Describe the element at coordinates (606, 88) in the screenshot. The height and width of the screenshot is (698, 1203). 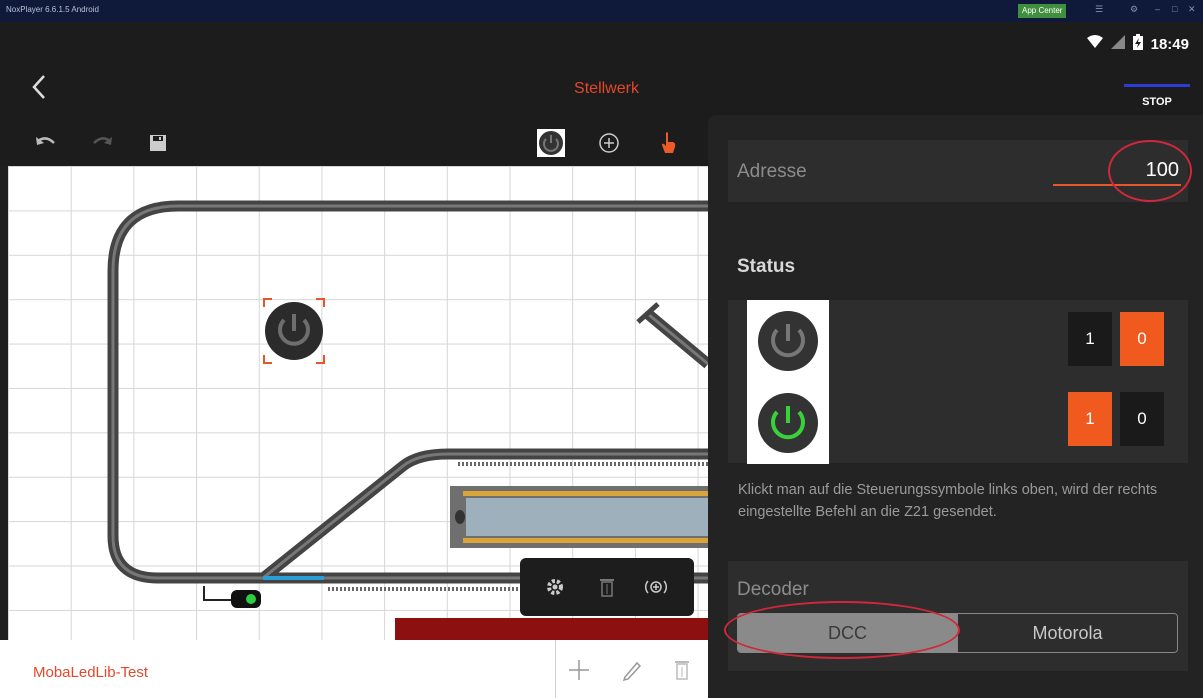
I see `page-title: Stellwerk` at that location.